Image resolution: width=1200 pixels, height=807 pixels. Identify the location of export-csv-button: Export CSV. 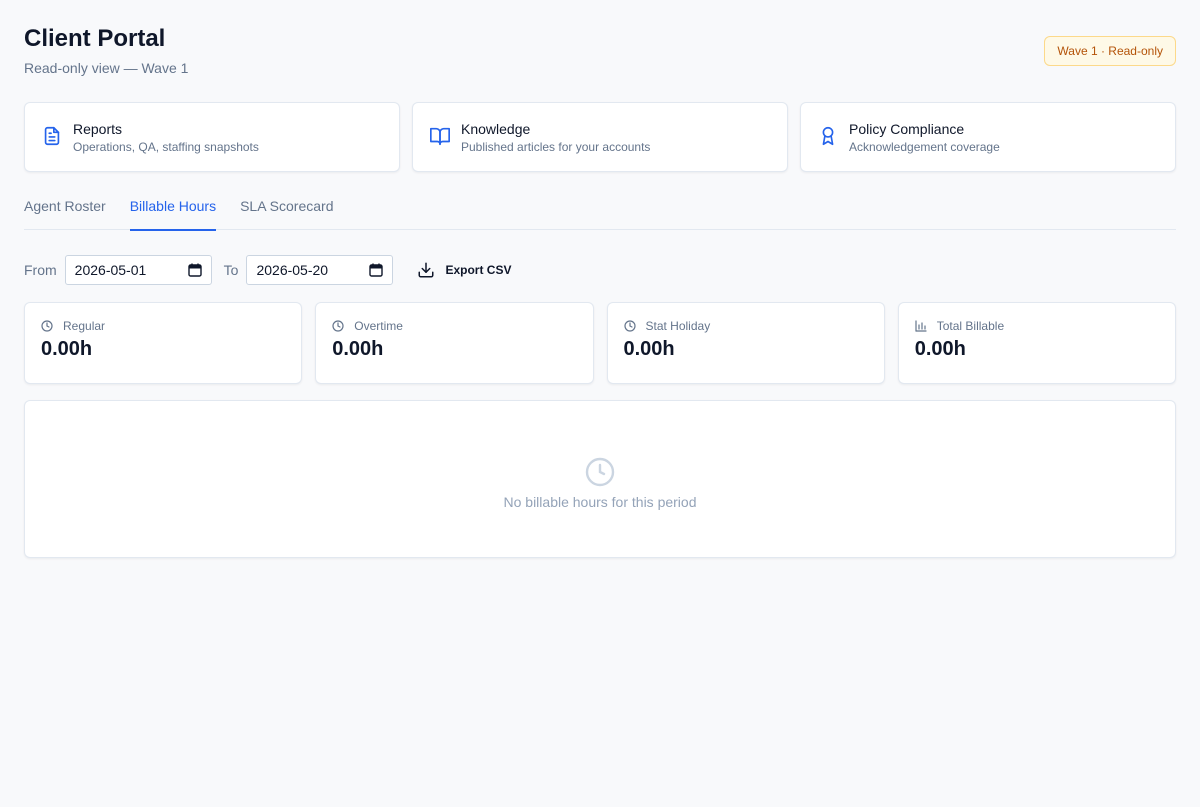
(464, 270).